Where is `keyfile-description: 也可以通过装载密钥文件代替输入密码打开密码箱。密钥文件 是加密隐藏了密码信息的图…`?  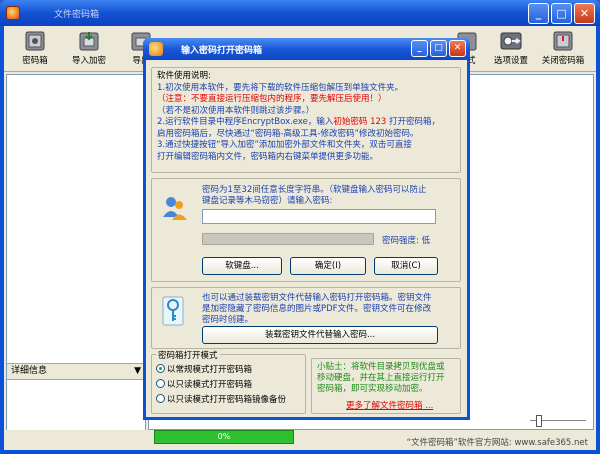
keyfile-description: 也可以通过装载密钥文件代替输入密码打开密码箱。密钥文件 是加密隐藏了密码信息的图… is located at coordinates (330, 309).